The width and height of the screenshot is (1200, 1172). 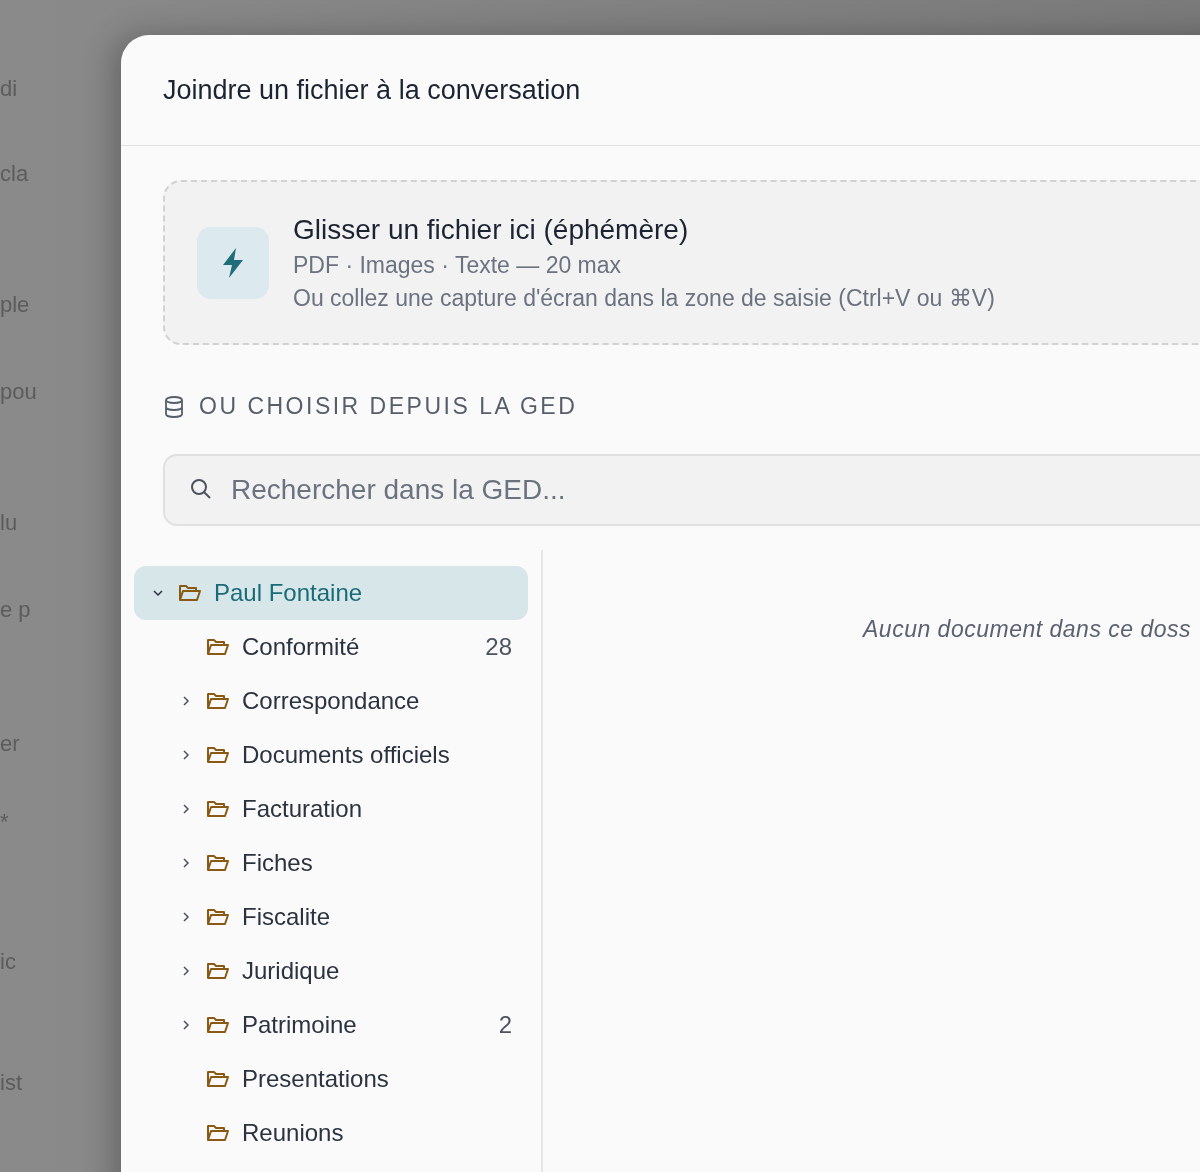 I want to click on drop-zone: Glisser un fichier ici (éphémère) PDF · Images · Texte — 20 max Ou collez une capture d'écran dans la zone de saisie (Ctrl+V ou ⌘V), so click(x=681, y=262).